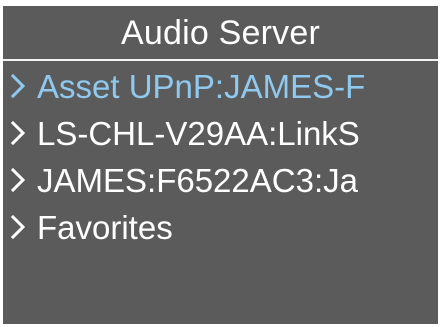 The height and width of the screenshot is (327, 441). I want to click on menu-item-favorites: Favorites, so click(220, 227).